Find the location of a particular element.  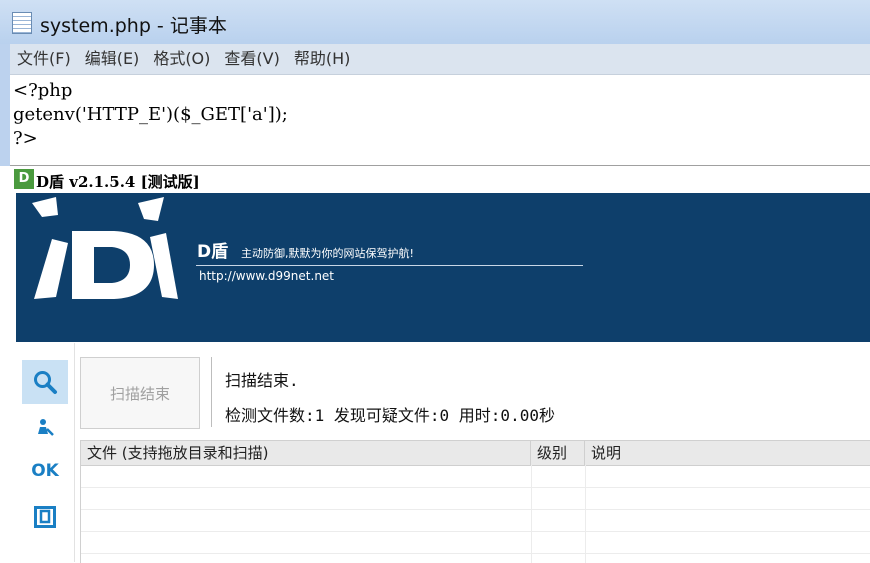

notepad-icon is located at coordinates (22, 23).